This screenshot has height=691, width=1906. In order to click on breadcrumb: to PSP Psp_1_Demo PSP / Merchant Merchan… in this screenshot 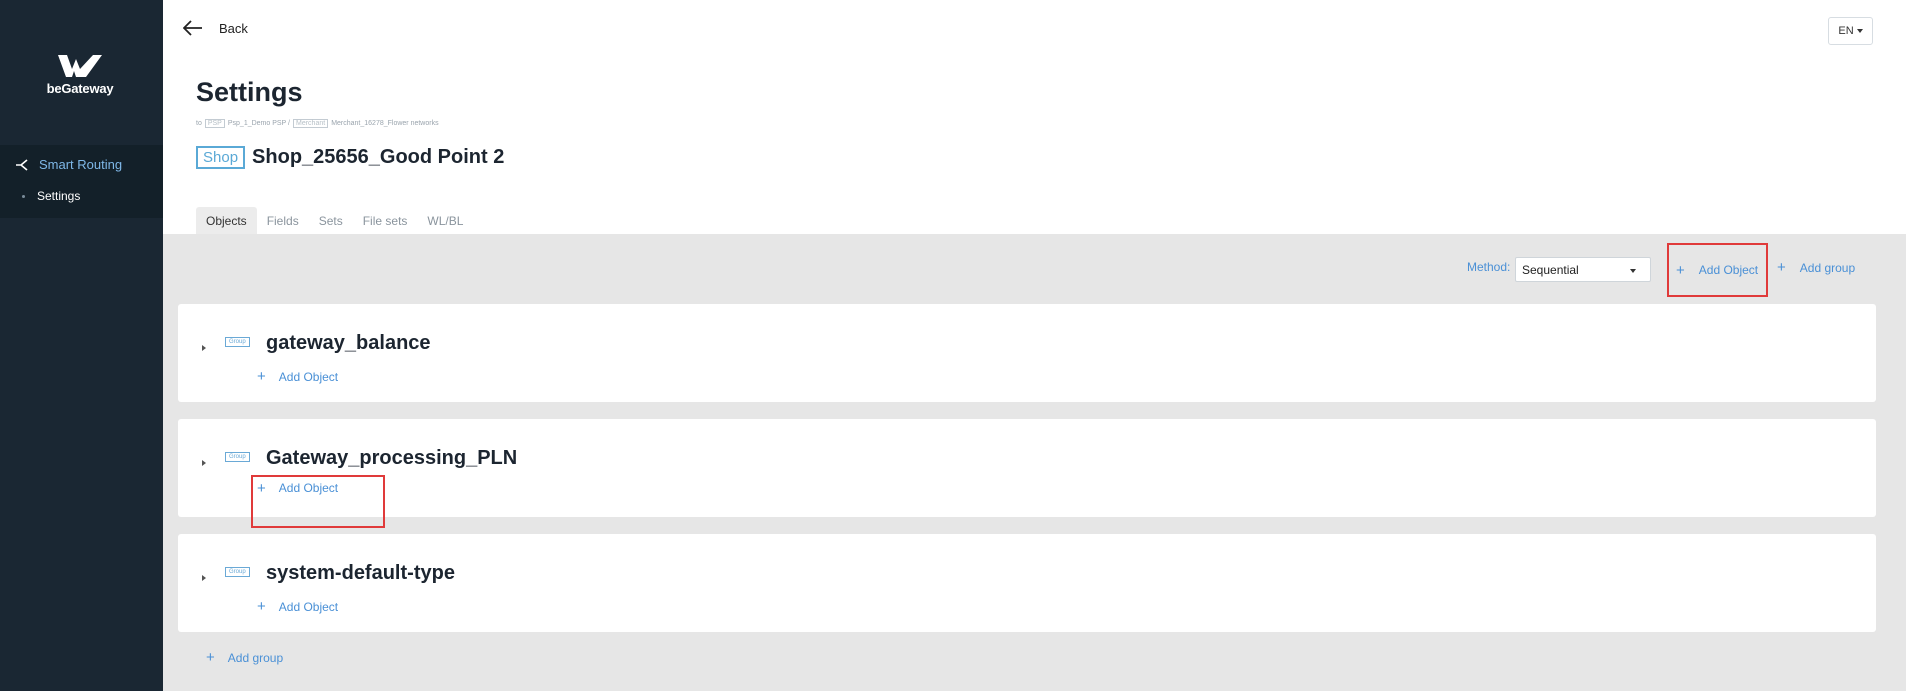, I will do `click(317, 123)`.